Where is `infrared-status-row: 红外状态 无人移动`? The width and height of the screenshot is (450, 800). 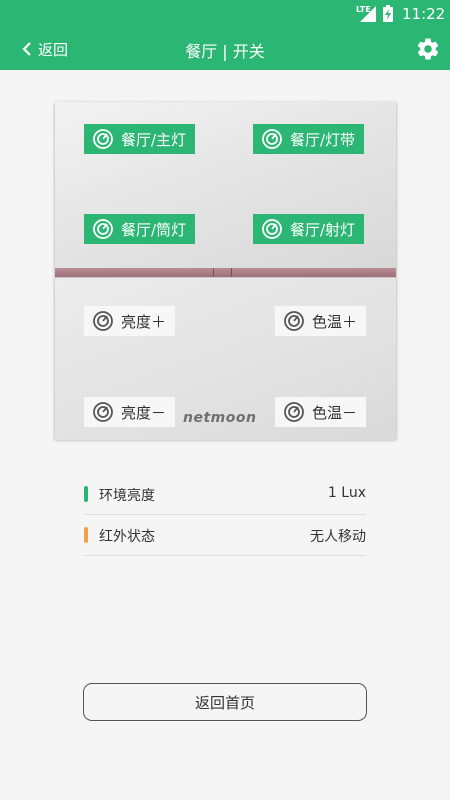
infrared-status-row: 红外状态 无人移动 is located at coordinates (225, 535).